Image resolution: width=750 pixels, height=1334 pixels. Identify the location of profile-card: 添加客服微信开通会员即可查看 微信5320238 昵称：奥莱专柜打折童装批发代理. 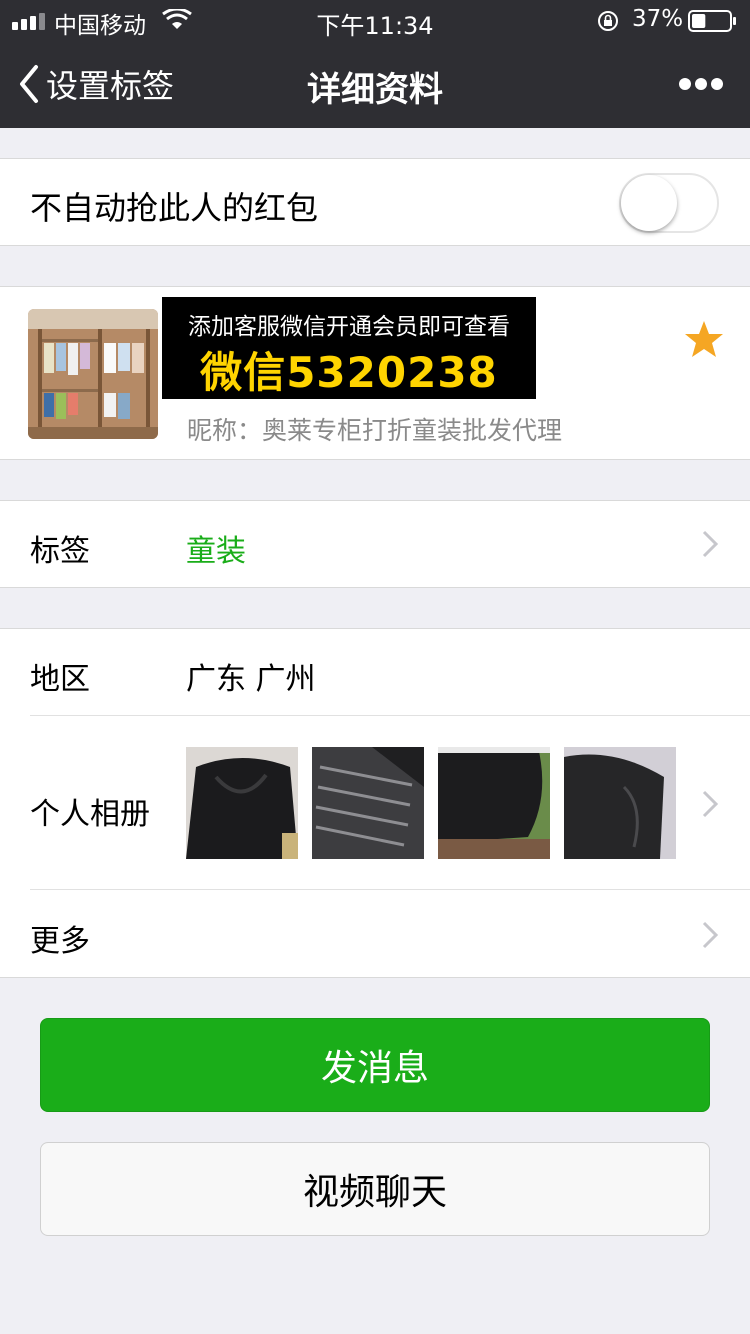
(375, 373).